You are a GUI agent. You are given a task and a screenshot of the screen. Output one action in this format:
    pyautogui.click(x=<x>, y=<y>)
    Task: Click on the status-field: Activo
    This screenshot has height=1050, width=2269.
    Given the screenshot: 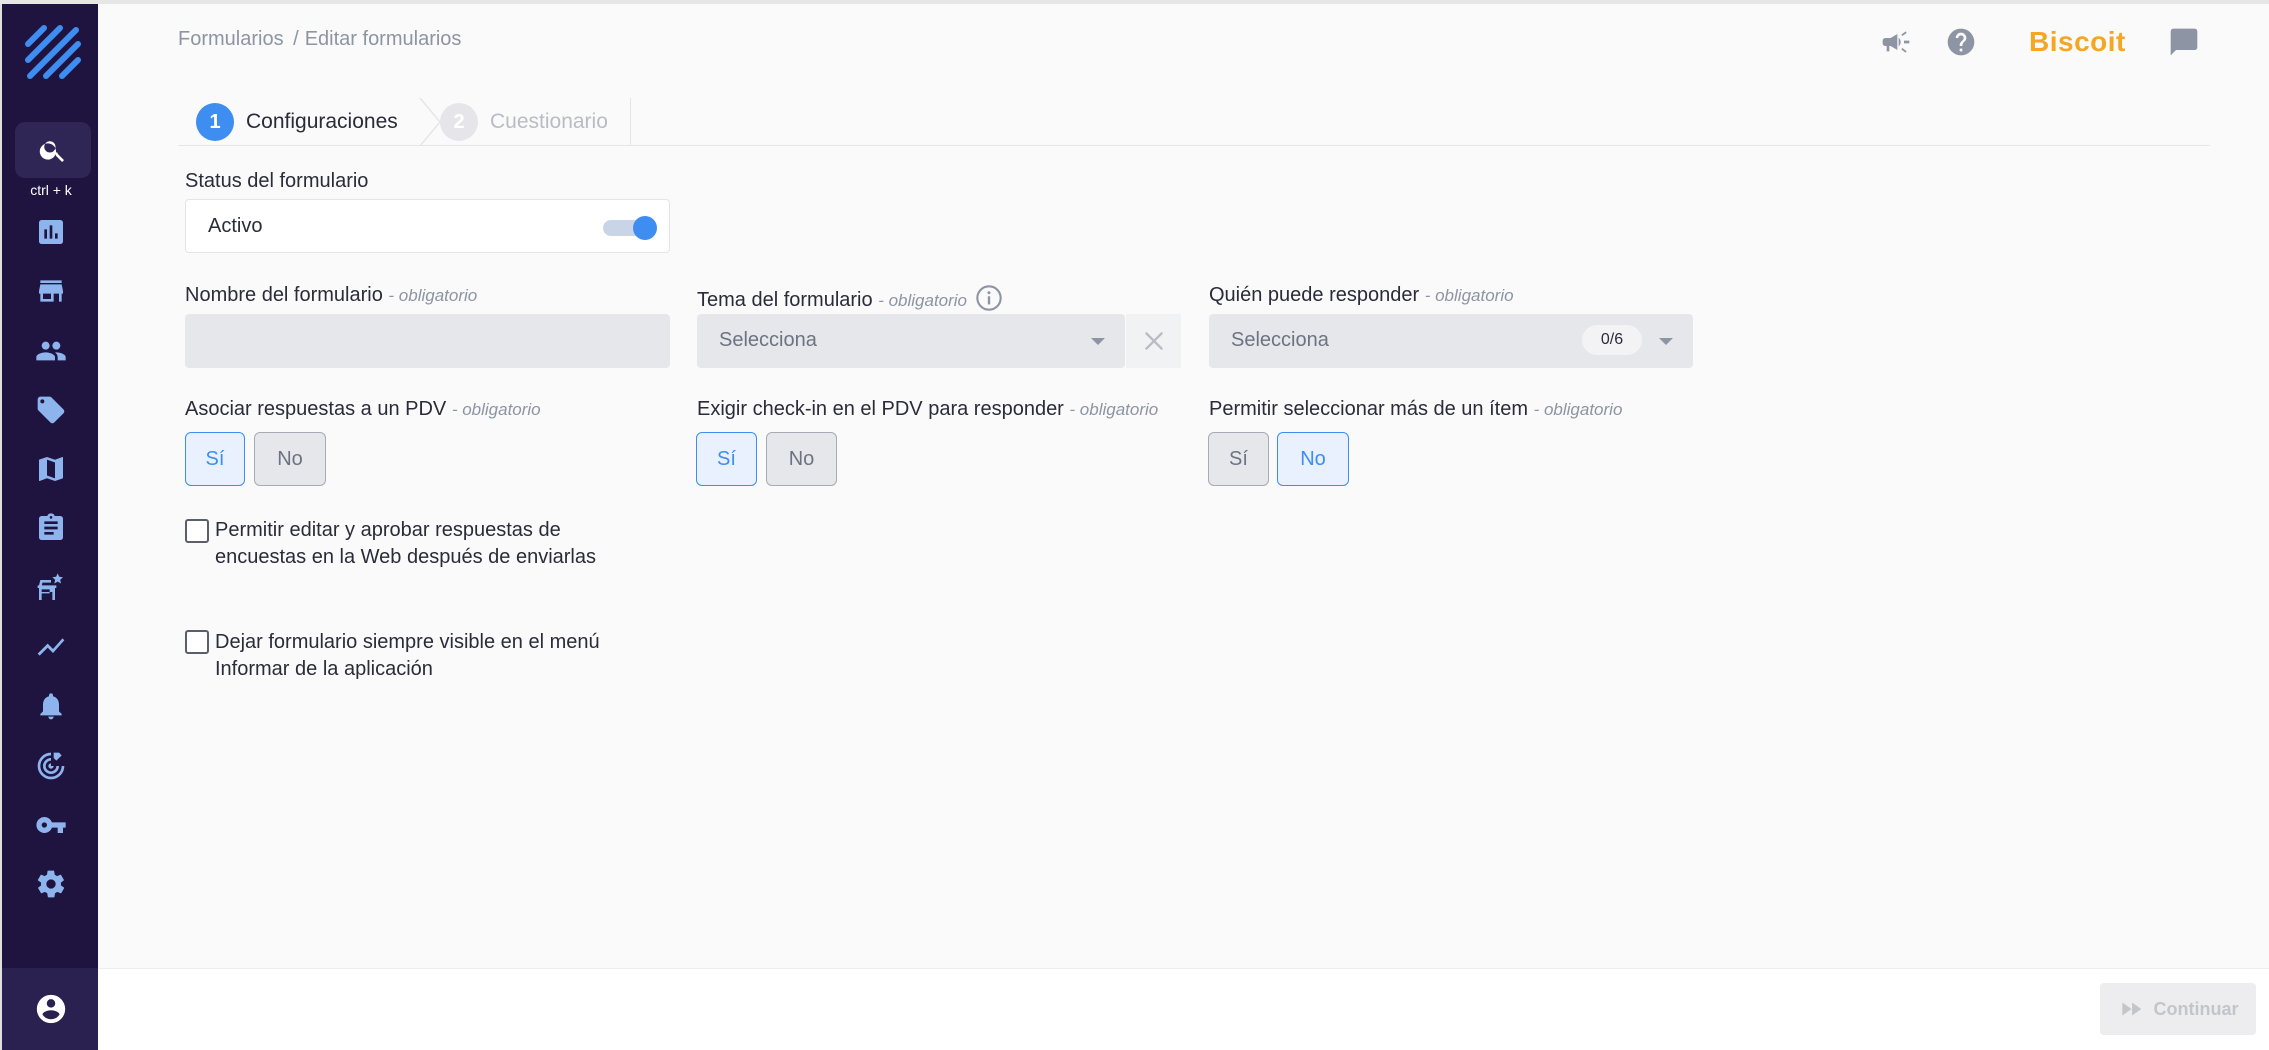 What is the action you would take?
    pyautogui.click(x=427, y=226)
    